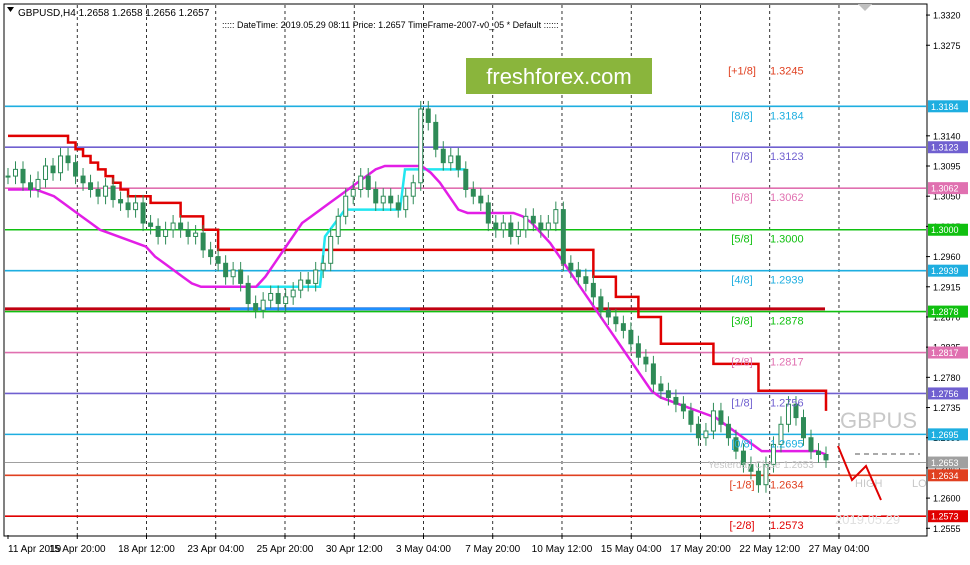 Image resolution: width=970 pixels, height=565 pixels. I want to click on price-tag-label: 1.2939, so click(945, 271).